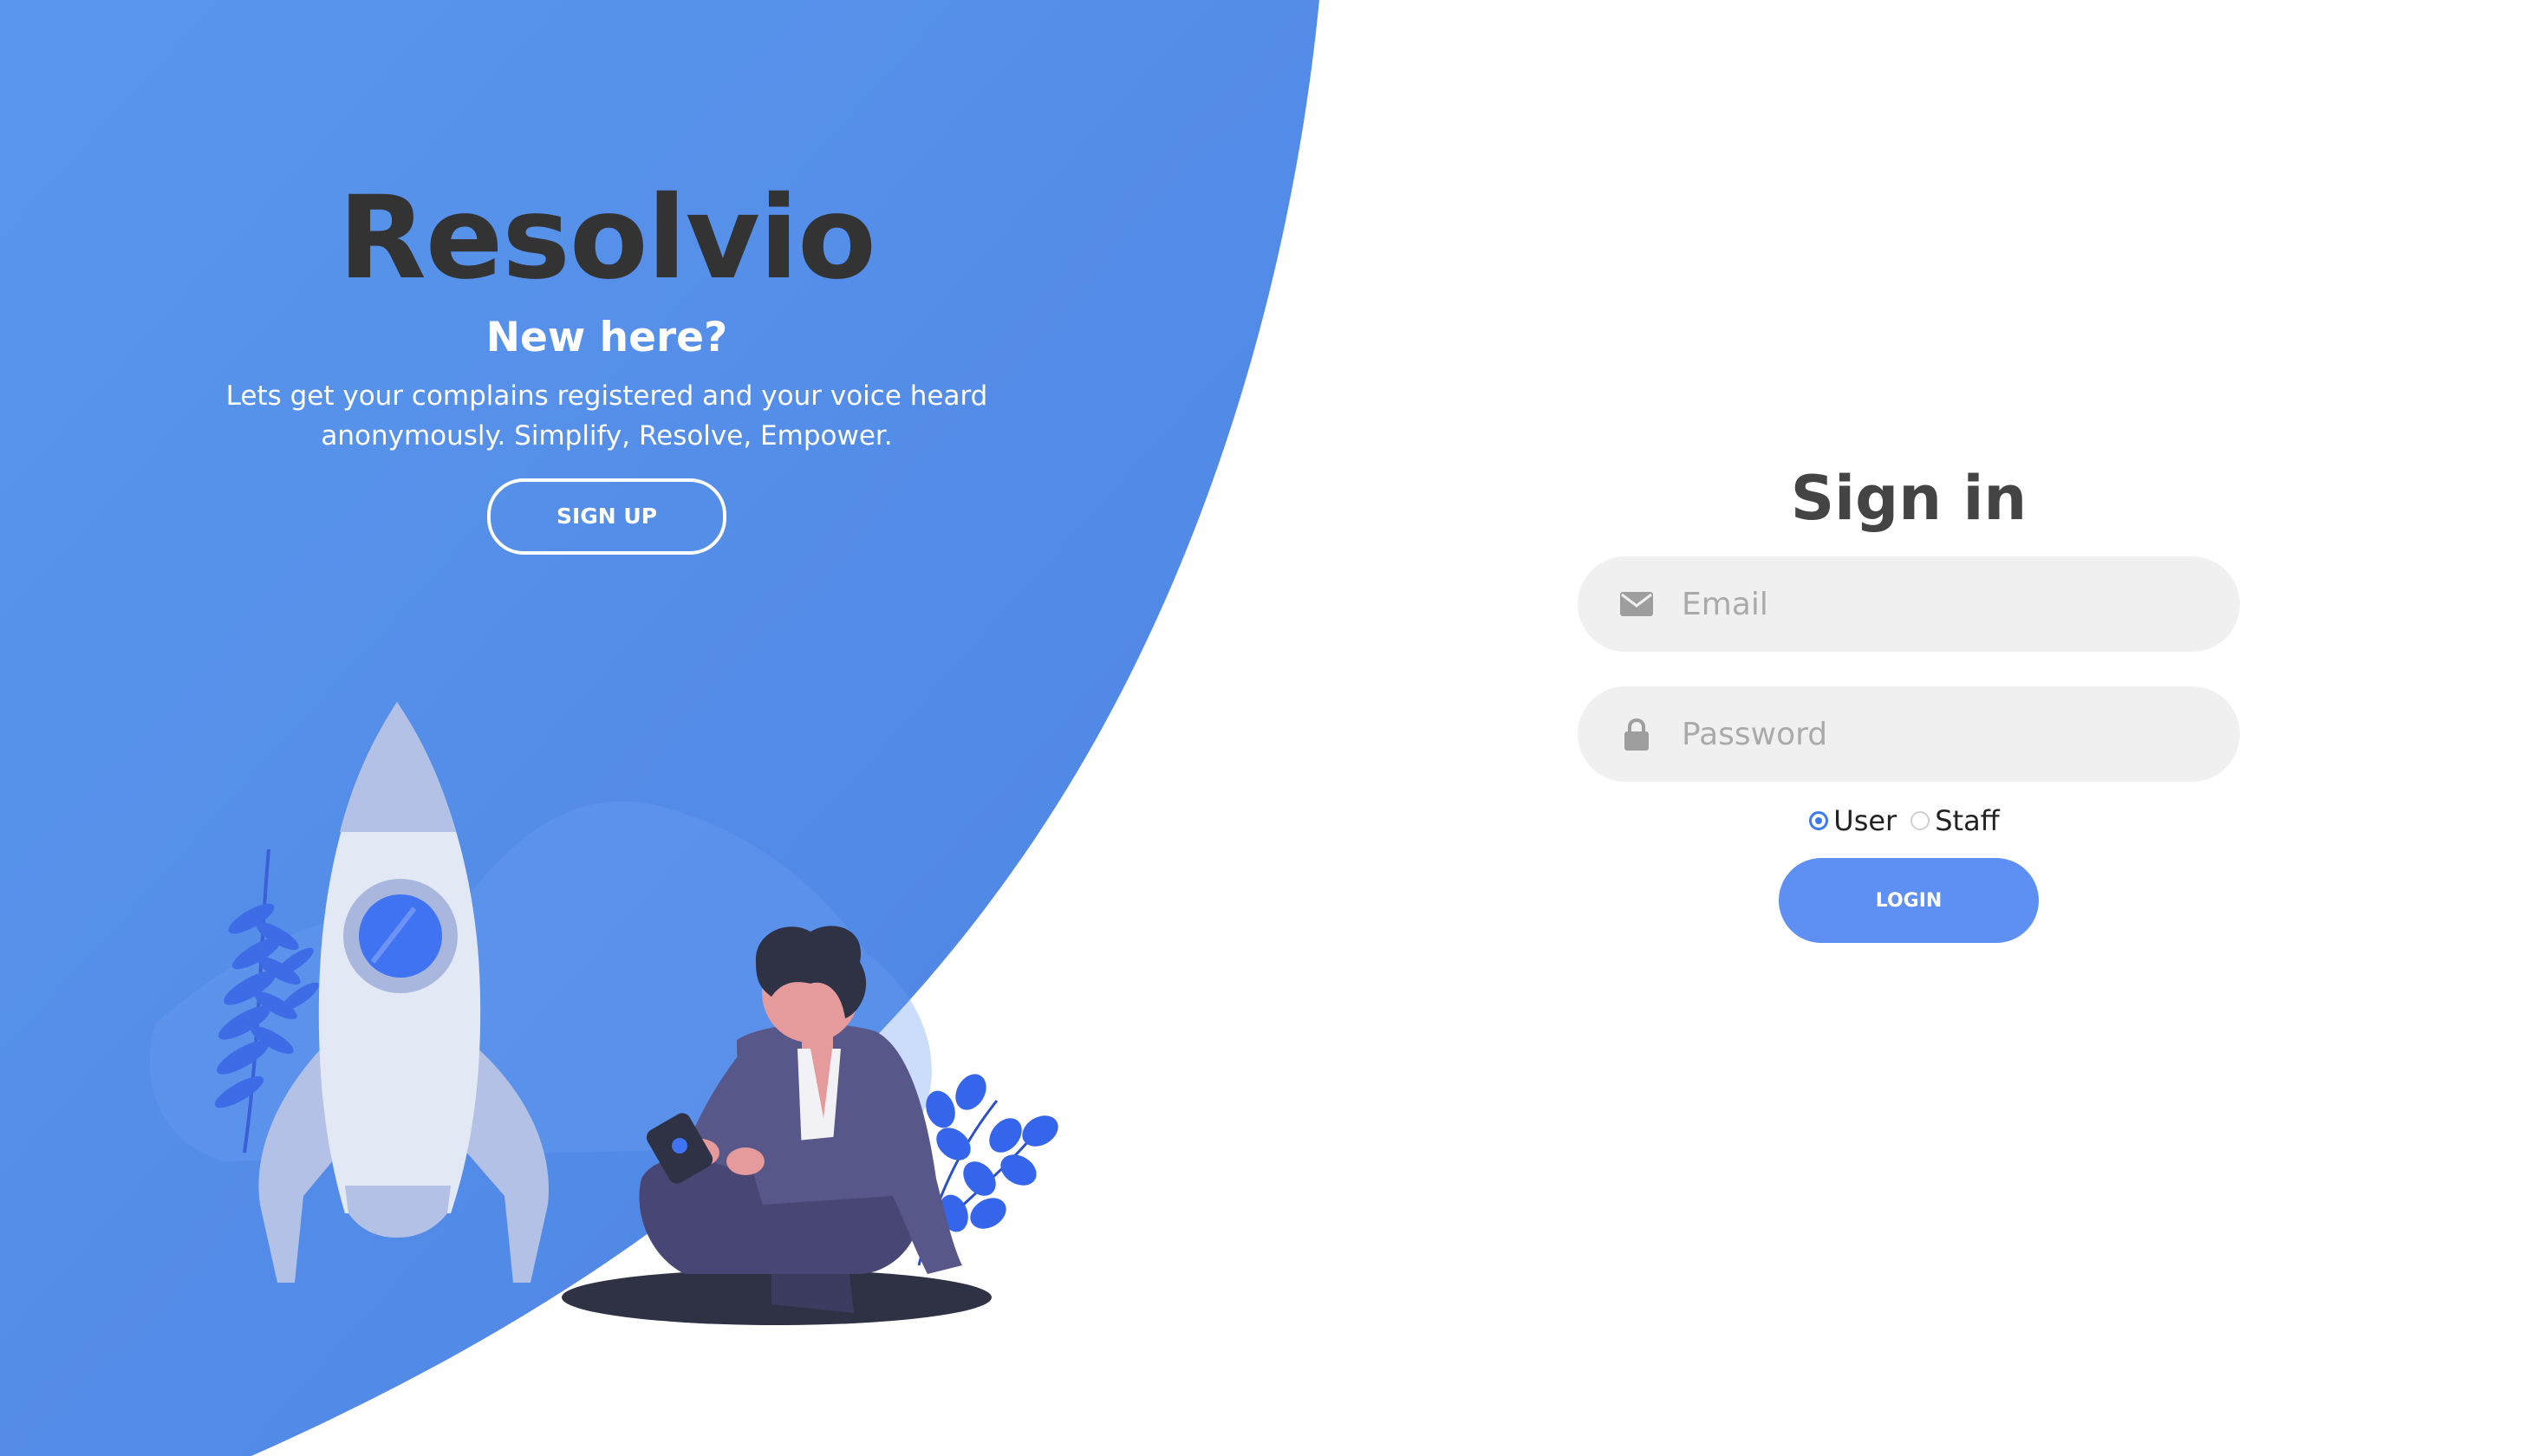 This screenshot has height=1456, width=2545. I want to click on new-here-heading: New here?, so click(606, 337).